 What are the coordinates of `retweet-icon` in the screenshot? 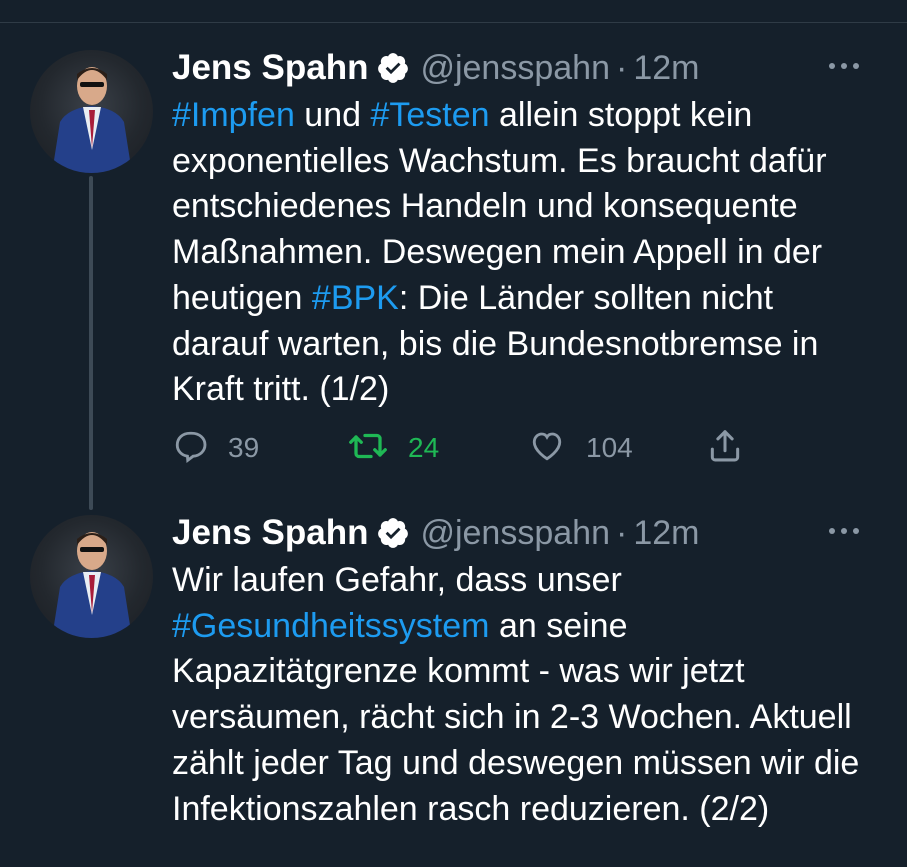 It's located at (368, 448).